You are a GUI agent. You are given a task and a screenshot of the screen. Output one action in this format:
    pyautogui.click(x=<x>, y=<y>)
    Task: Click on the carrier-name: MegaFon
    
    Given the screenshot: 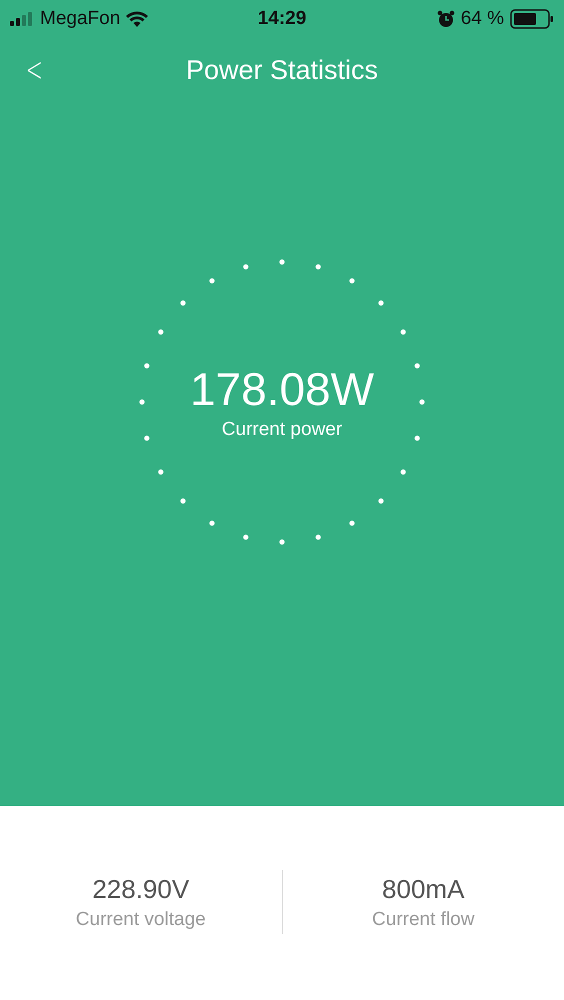 What is the action you would take?
    pyautogui.click(x=80, y=19)
    